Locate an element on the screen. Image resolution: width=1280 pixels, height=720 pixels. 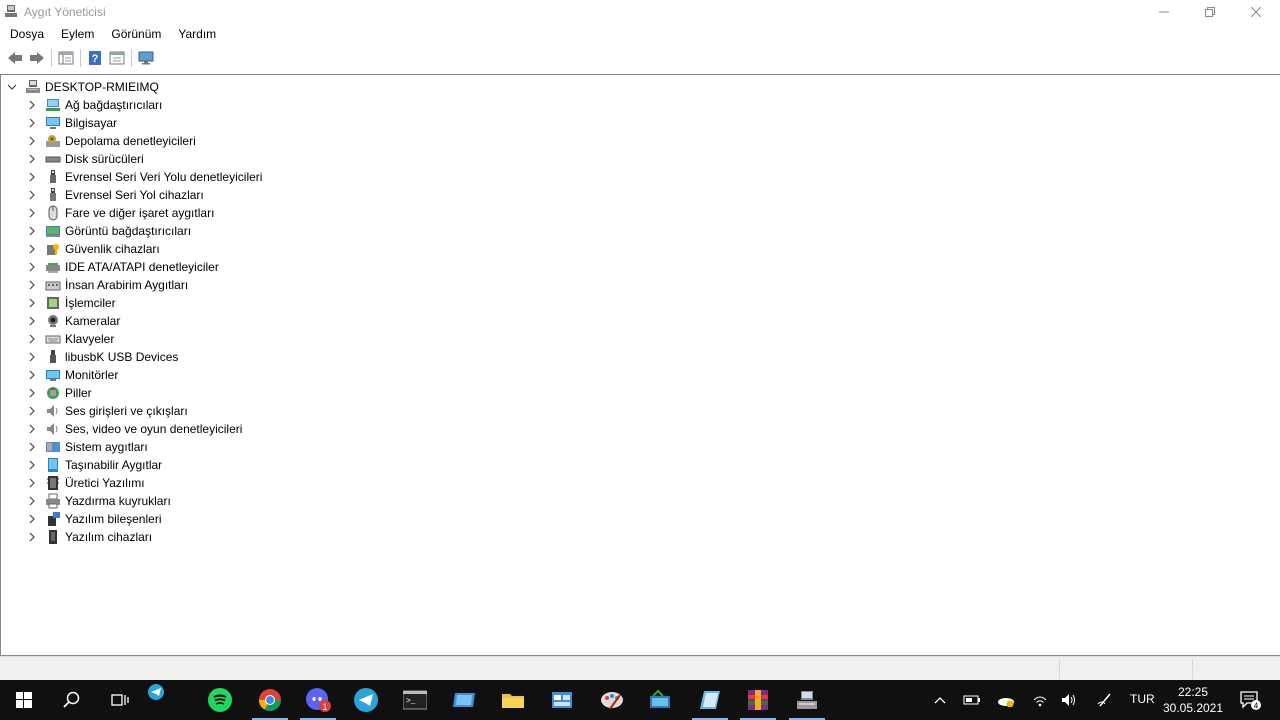
menu-help: Yardım is located at coordinates (195, 34).